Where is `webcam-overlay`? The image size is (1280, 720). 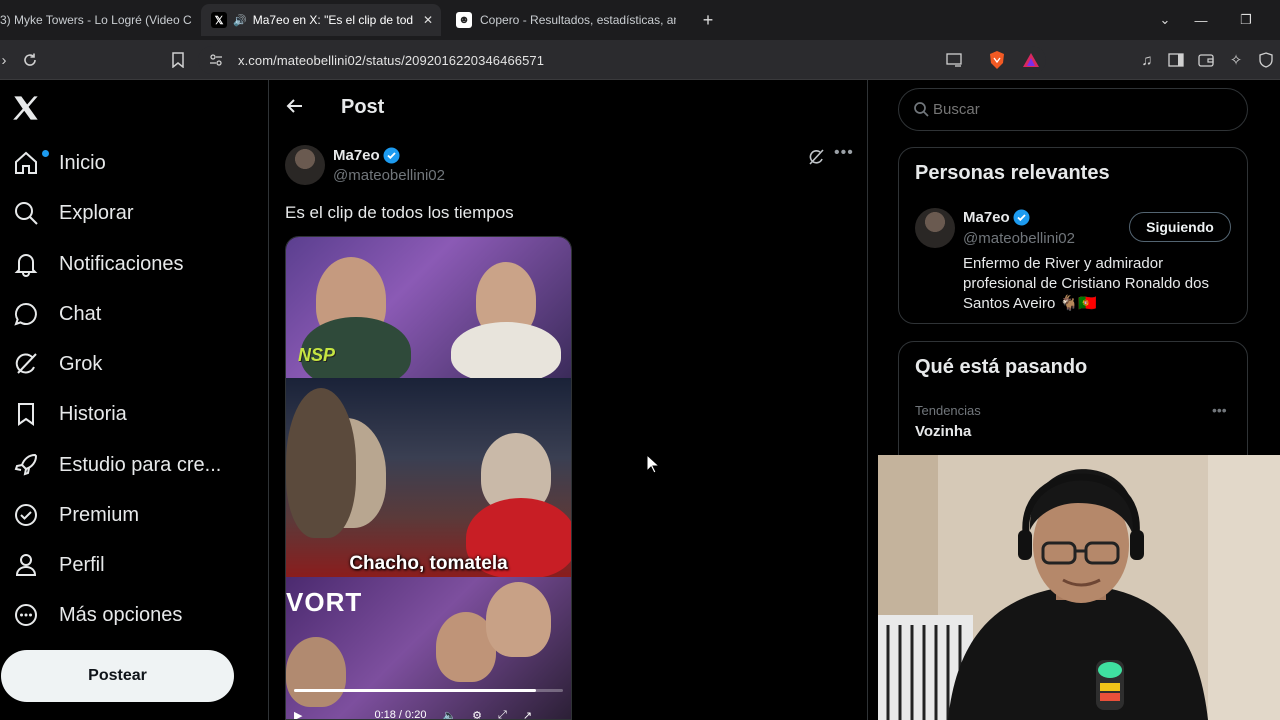
webcam-overlay is located at coordinates (1079, 587).